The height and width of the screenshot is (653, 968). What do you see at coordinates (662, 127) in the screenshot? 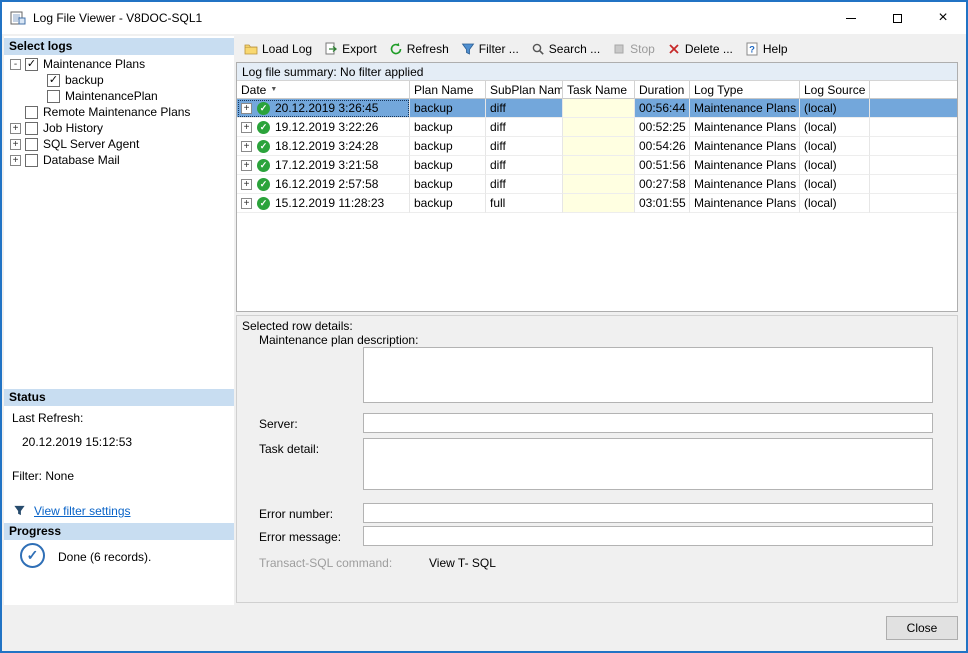
I see `duration-cell: 00:52:25` at bounding box center [662, 127].